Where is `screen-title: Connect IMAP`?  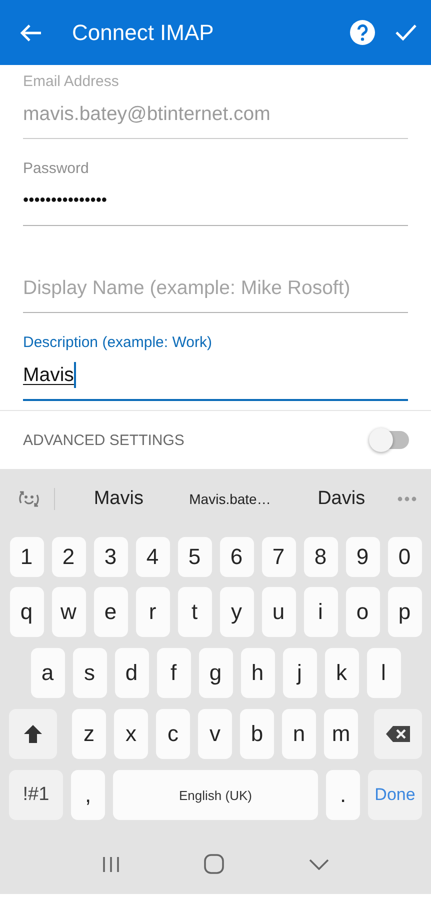 screen-title: Connect IMAP is located at coordinates (143, 33).